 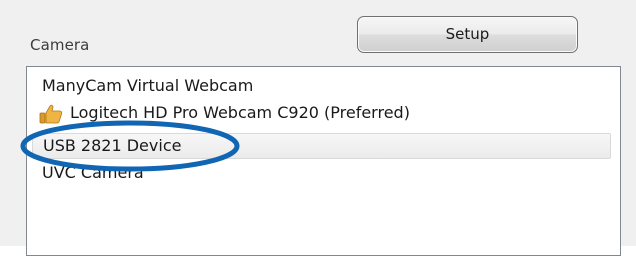 I want to click on list-item-uvc-camera: UVC Camera, so click(x=321, y=174).